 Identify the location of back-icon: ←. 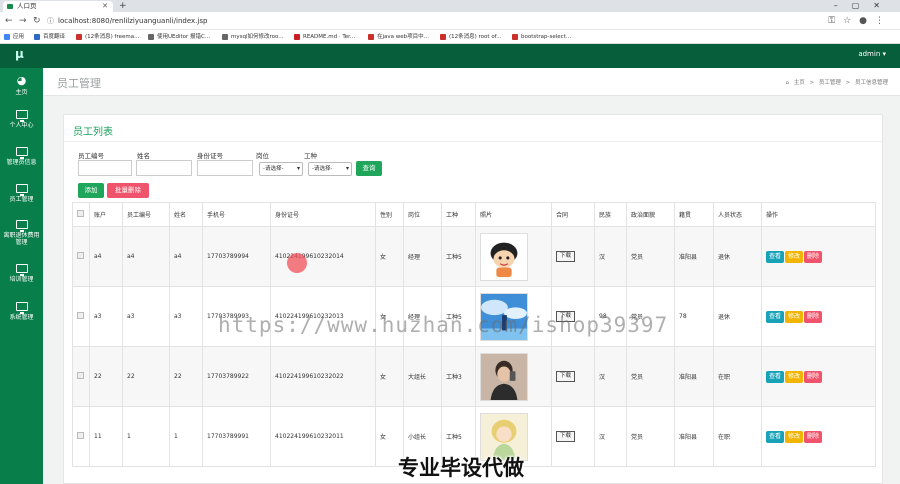
(9, 21).